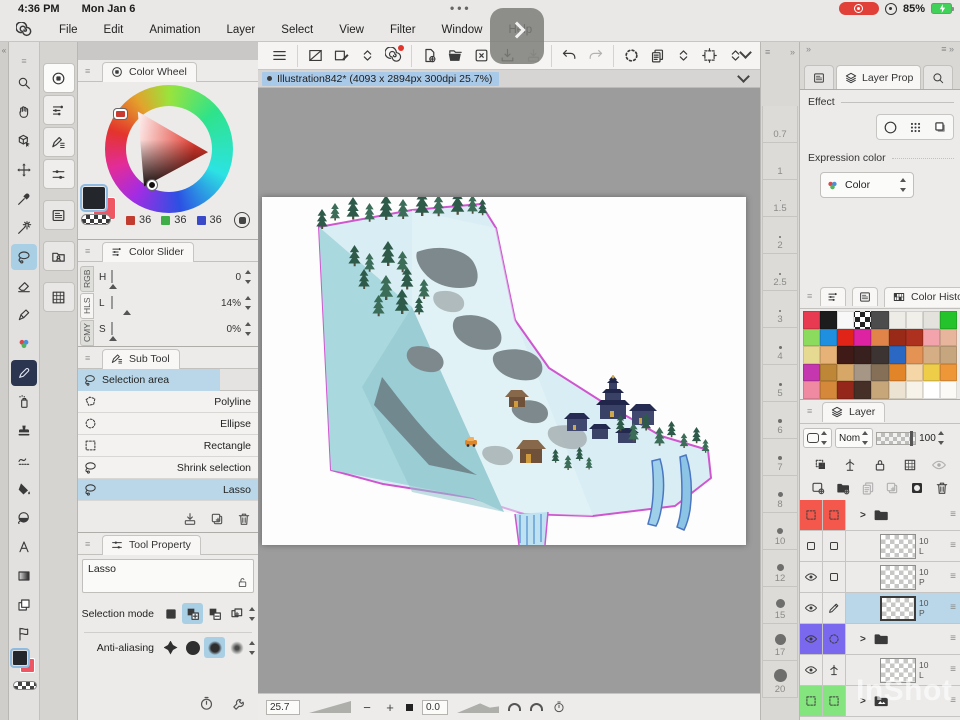 The height and width of the screenshot is (720, 960). I want to click on brush-panel-grip: ≡, so click(767, 52).